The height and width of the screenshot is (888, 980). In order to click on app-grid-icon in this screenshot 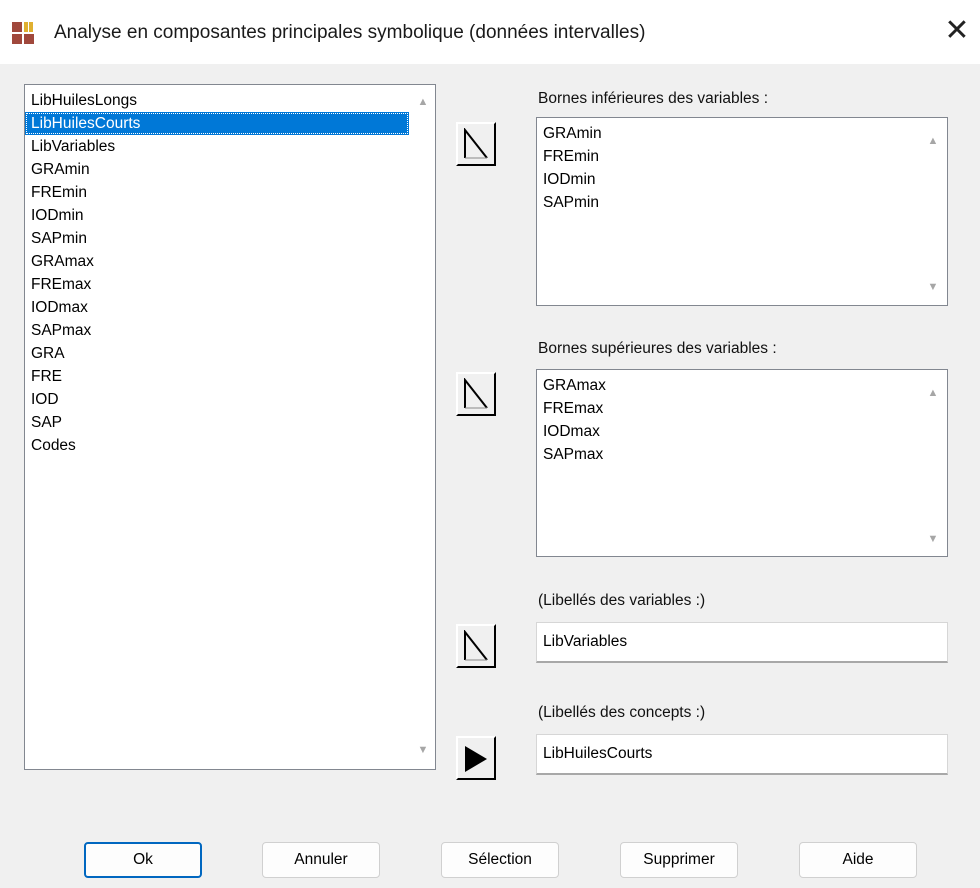, I will do `click(23, 33)`.